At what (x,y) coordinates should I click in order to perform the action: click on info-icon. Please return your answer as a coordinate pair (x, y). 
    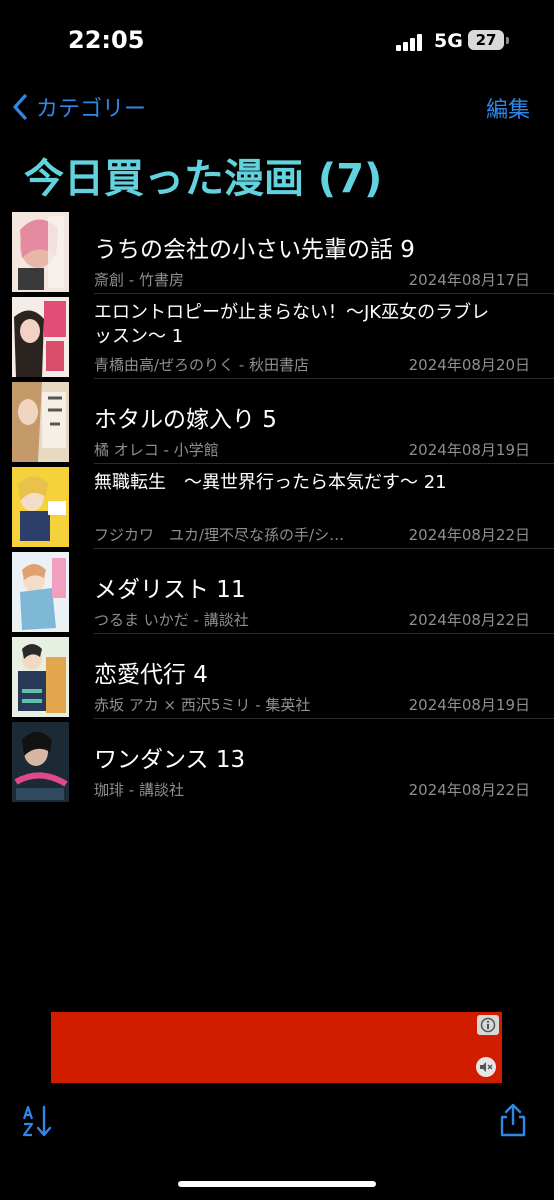
    Looking at the image, I should click on (488, 1025).